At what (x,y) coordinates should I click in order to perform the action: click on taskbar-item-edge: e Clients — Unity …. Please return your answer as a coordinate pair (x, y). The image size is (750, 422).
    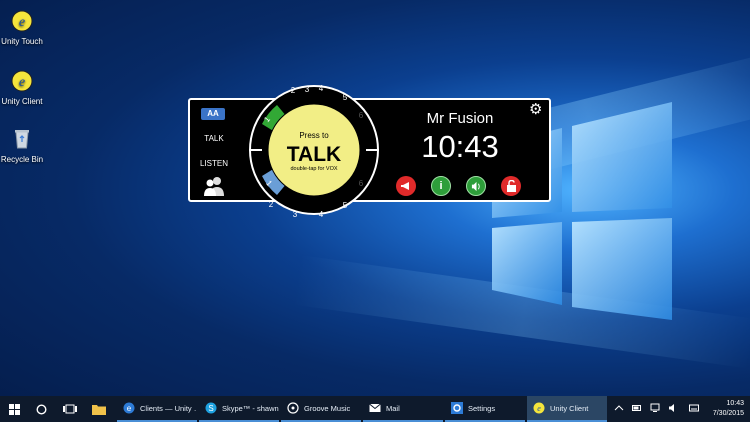
    Looking at the image, I should click on (157, 409).